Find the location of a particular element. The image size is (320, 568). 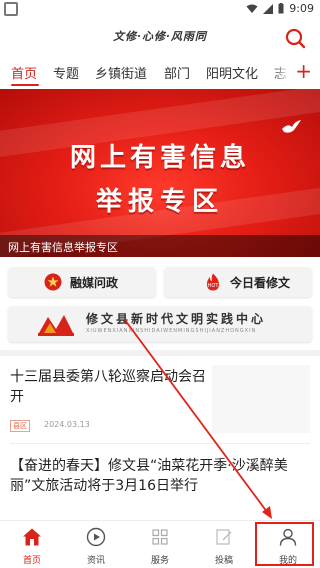

tab-bar-services: 服务 is located at coordinates (160, 544).